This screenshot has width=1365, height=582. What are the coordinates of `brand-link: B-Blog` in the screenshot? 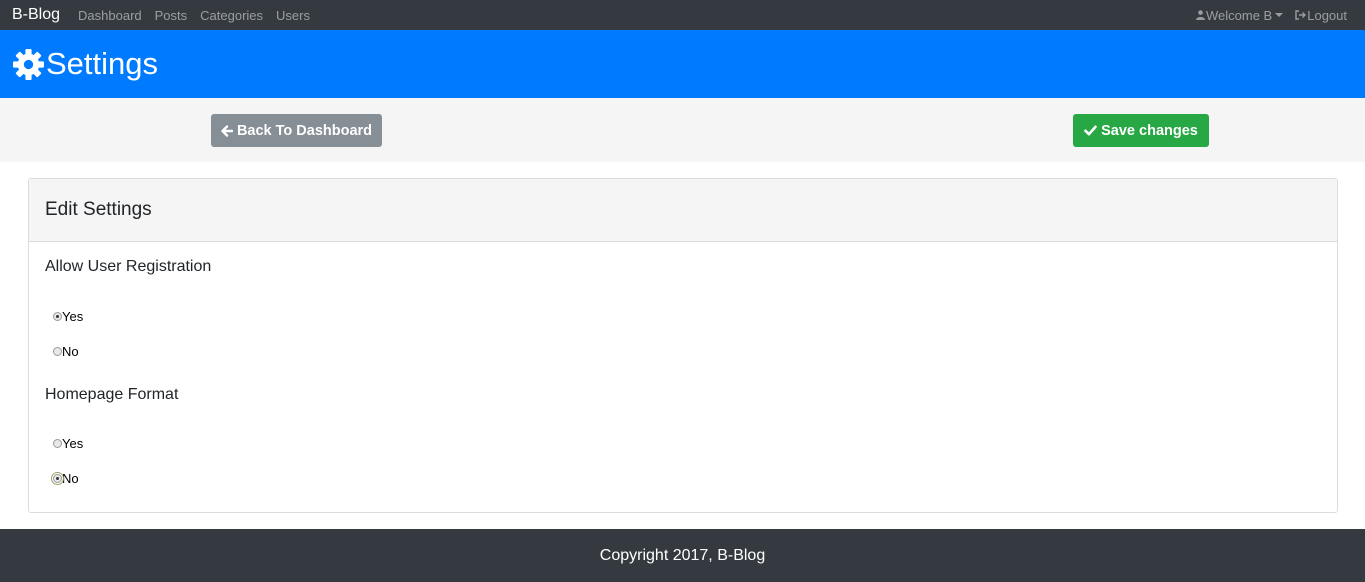 It's located at (36, 15).